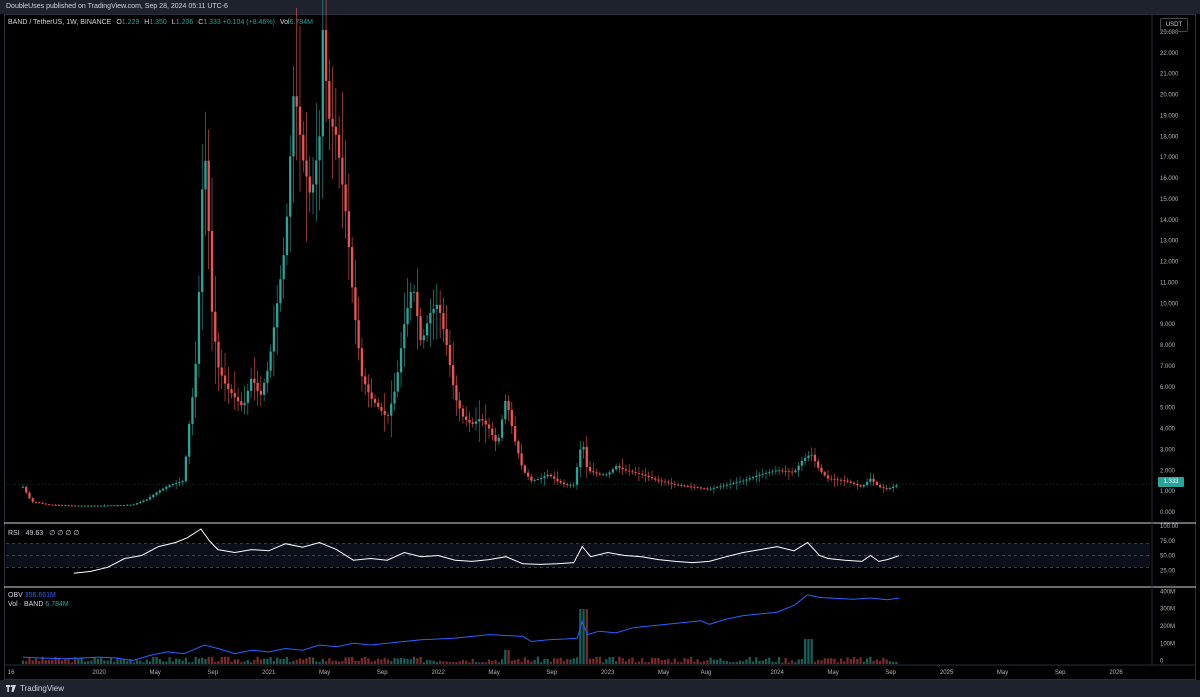  Describe the element at coordinates (1174, 25) in the screenshot. I see `currency-button: USDT` at that location.